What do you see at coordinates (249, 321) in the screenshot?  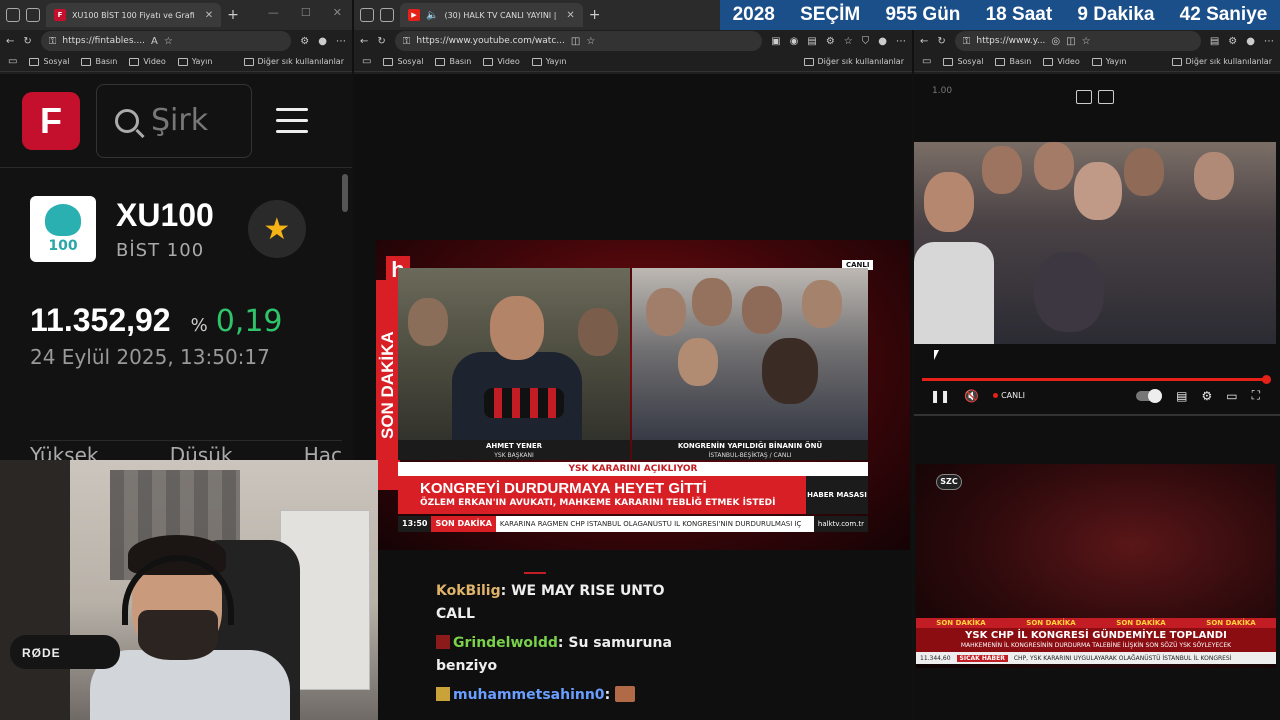 I see `price-change: 0,19` at bounding box center [249, 321].